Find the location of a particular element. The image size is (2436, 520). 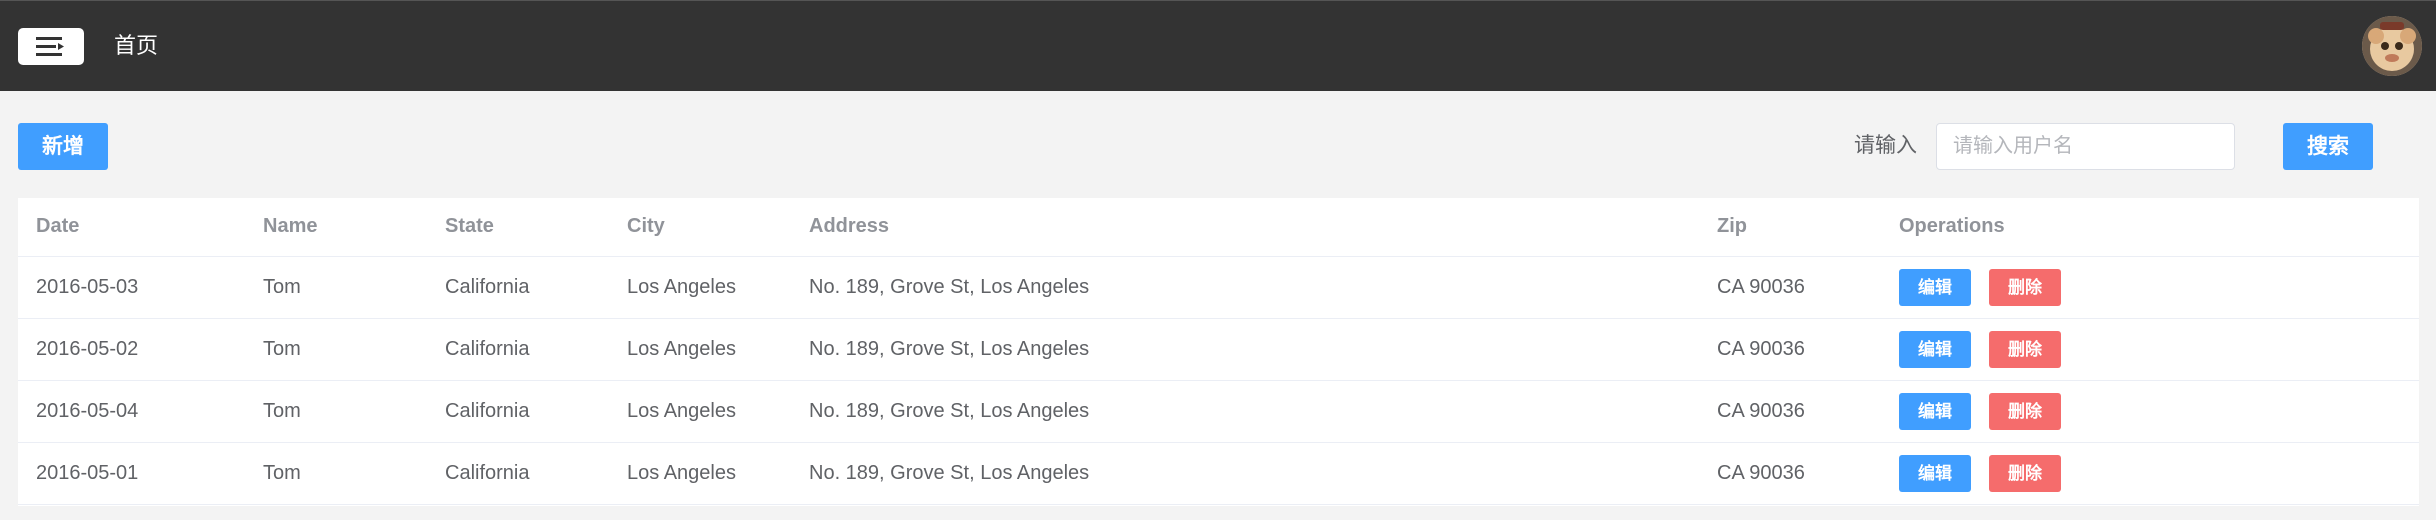

avatar-image is located at coordinates (2392, 46).